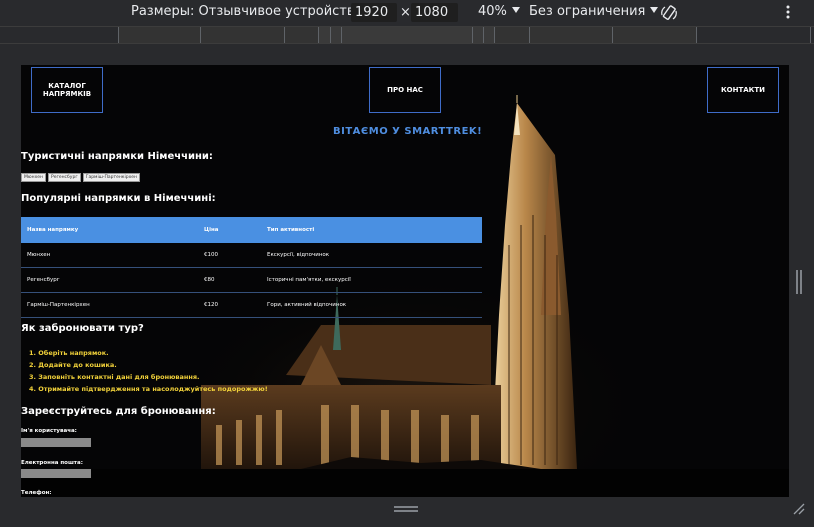 The image size is (814, 527). I want to click on cell-price: €100, so click(229, 255).